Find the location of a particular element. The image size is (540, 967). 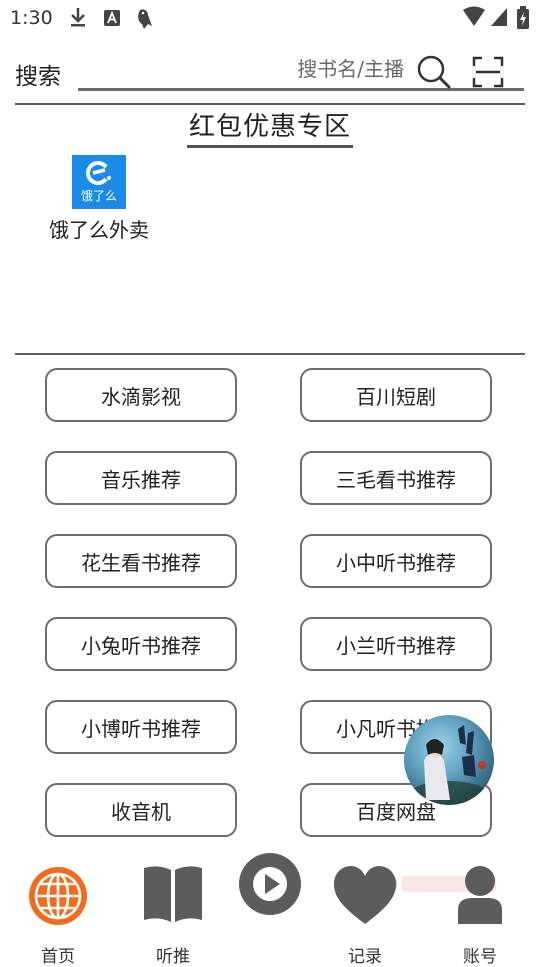

tab-listen-recommend: 听推 is located at coordinates (173, 915).